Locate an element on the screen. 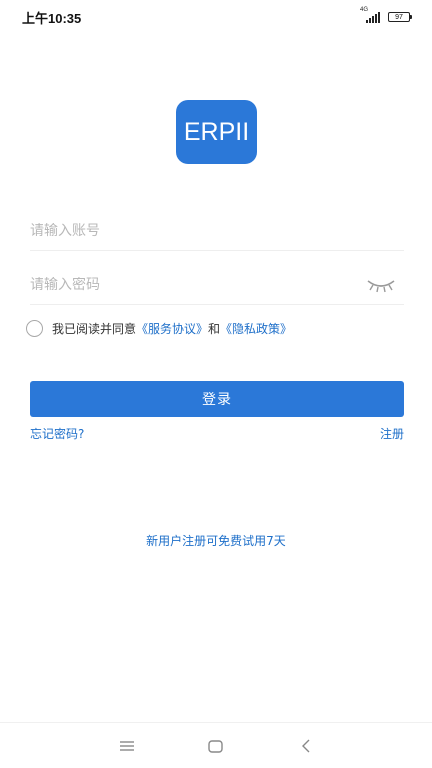 The width and height of the screenshot is (432, 768). navigation-bar is located at coordinates (216, 745).